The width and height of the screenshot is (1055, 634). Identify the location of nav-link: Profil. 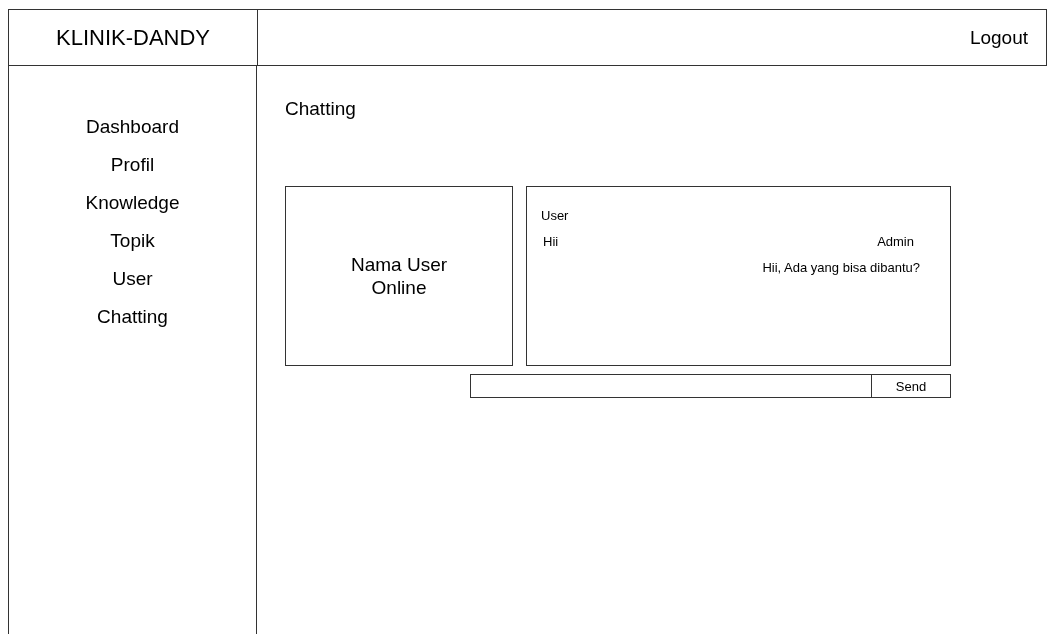
(132, 165).